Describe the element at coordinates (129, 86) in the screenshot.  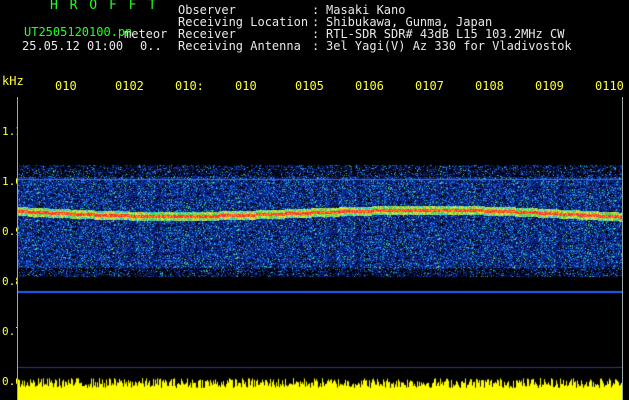
I see `x-tick-label: 0102` at that location.